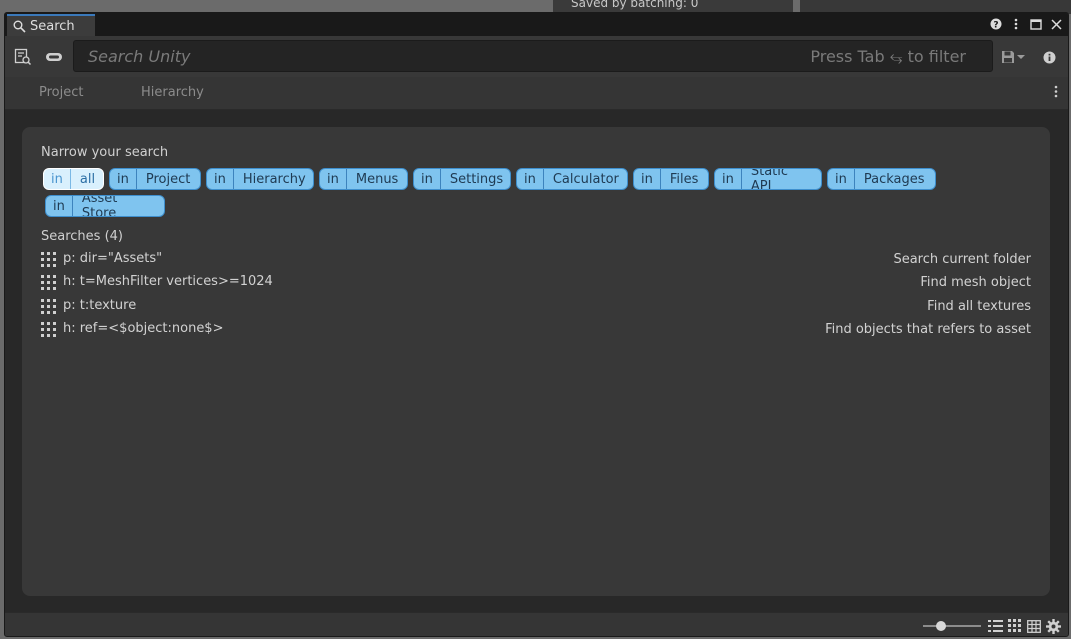 The height and width of the screenshot is (639, 1071). I want to click on chip-label: all, so click(87, 179).